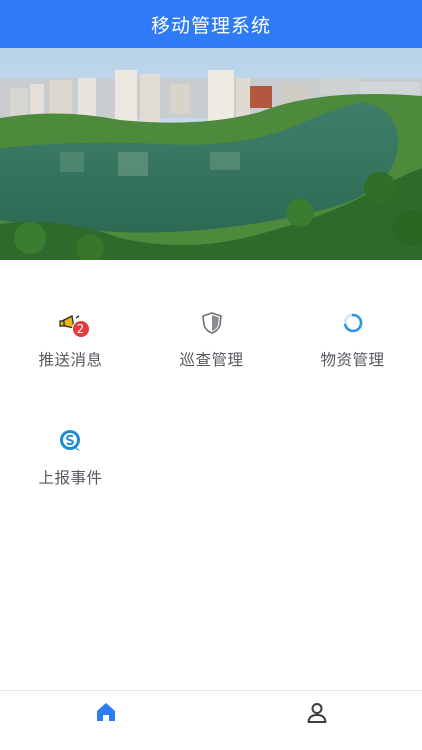 This screenshot has height=750, width=422. I want to click on page-title: 移动管理系统, so click(210, 25).